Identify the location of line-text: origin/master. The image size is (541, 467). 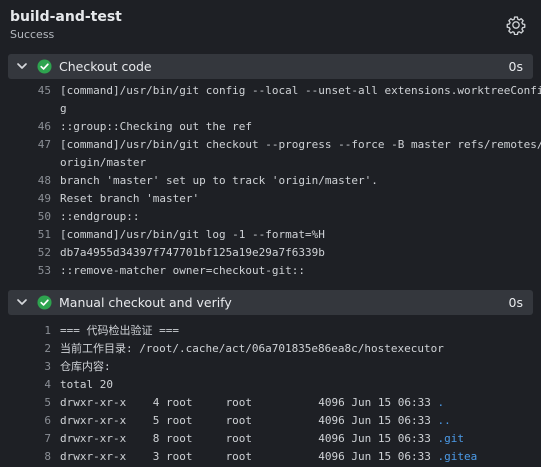
(103, 163).